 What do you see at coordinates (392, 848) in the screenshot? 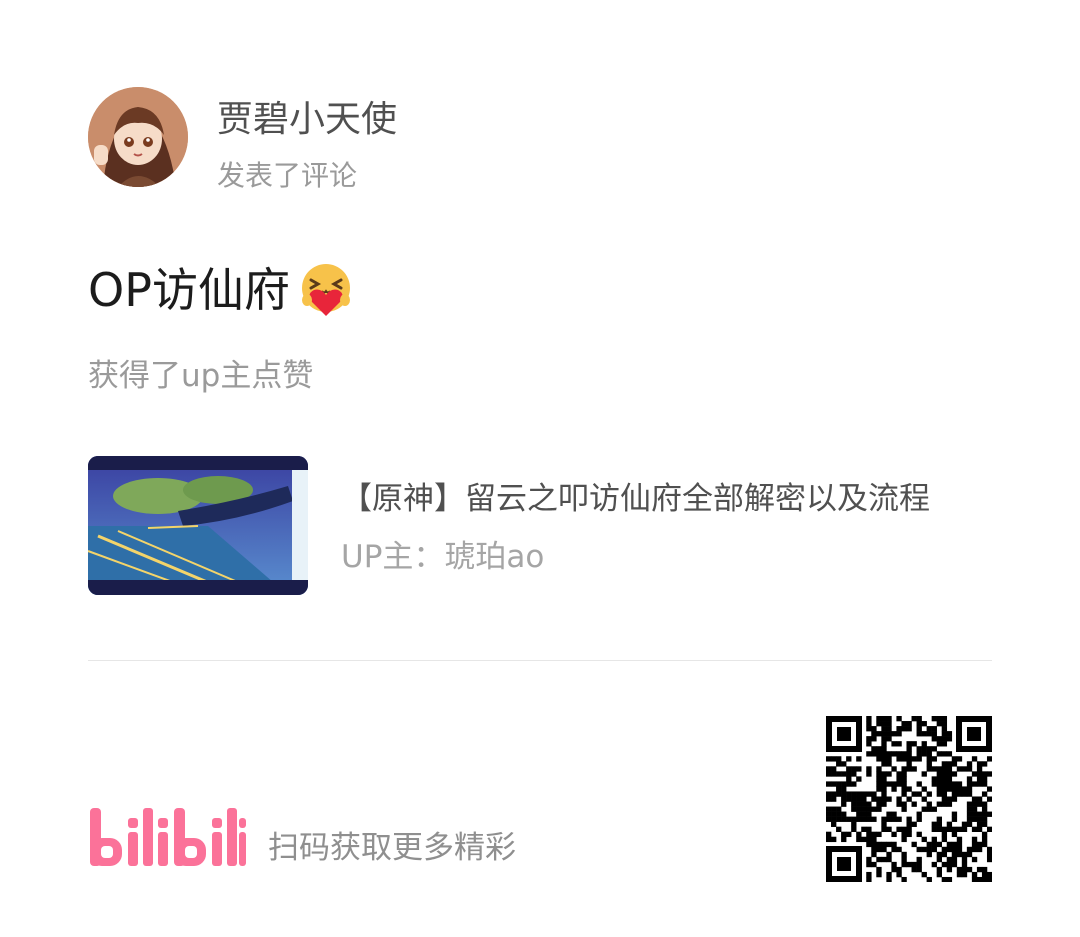
I see `scan-prompt: 扫码获取更多精彩` at bounding box center [392, 848].